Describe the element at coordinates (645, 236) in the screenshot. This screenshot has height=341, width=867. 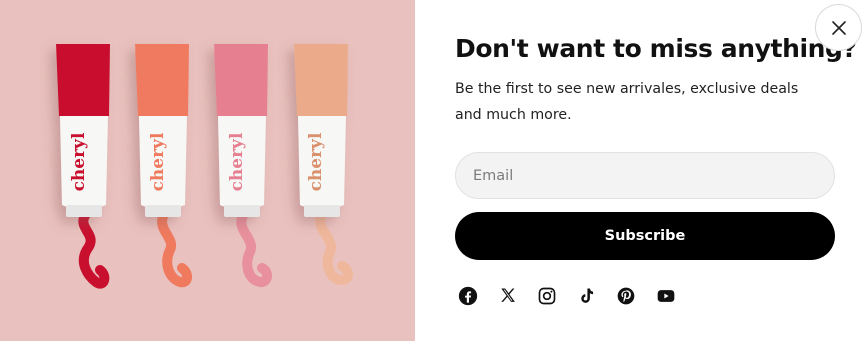
I see `subscribe-button: Subscribe` at that location.